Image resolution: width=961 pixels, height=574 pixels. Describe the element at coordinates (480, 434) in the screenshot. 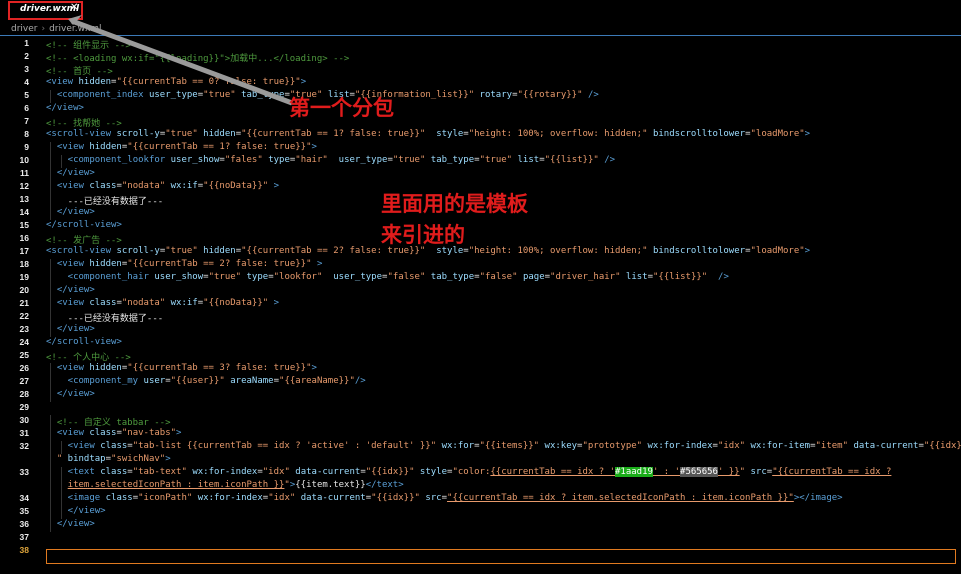

I see `code-line: 31 <view class="nav-tabs">` at that location.